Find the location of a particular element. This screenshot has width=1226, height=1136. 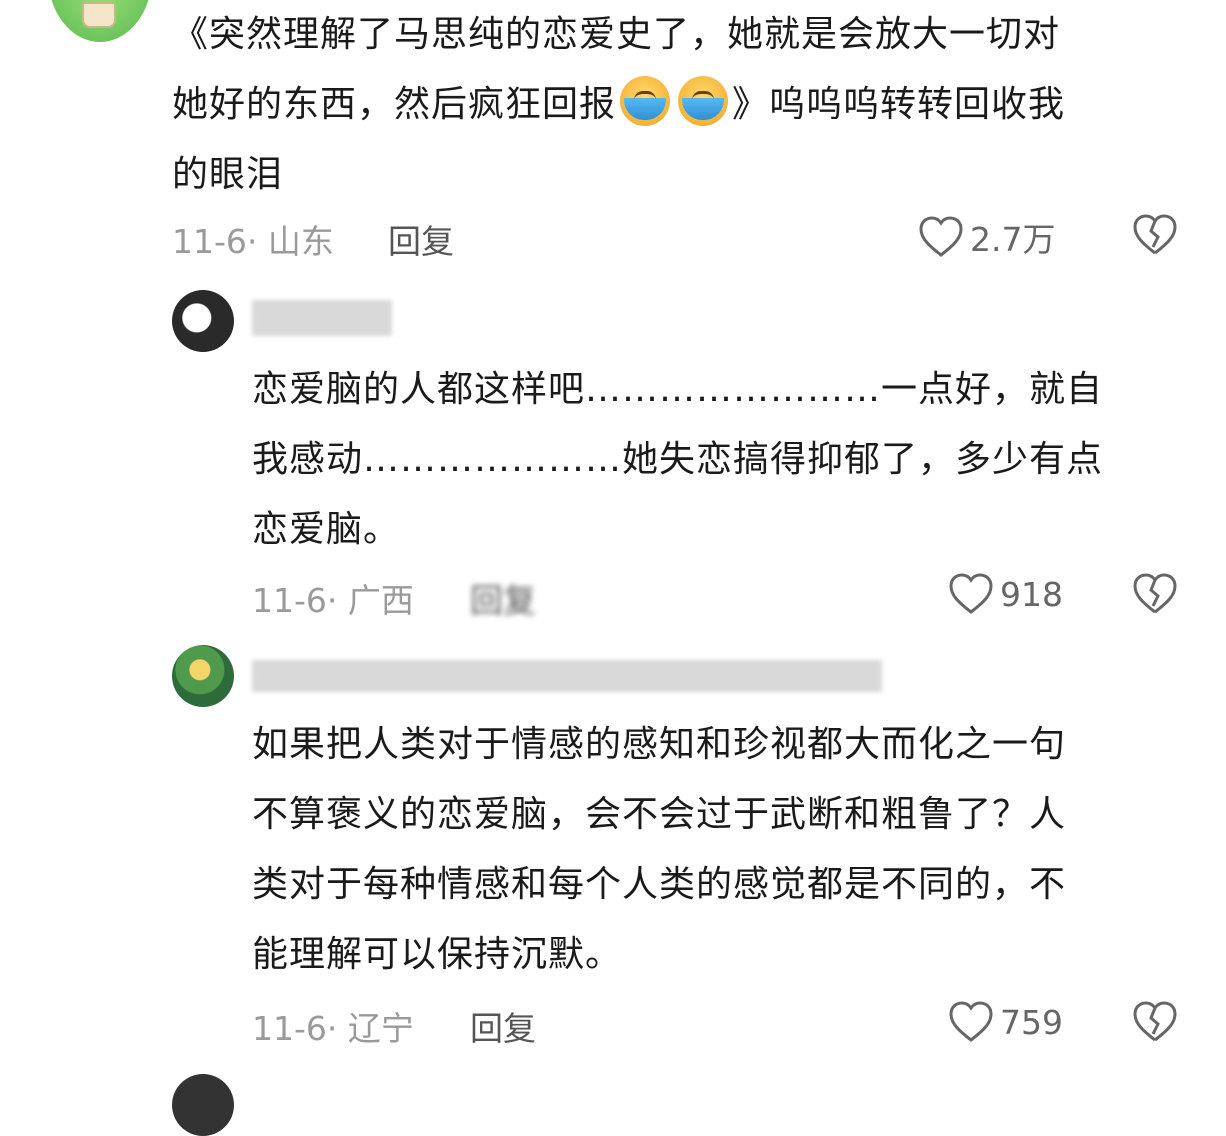

comment-line: 她好的东西，然后疯狂回报 》呜呜呜转转回收我 is located at coordinates (682, 105).